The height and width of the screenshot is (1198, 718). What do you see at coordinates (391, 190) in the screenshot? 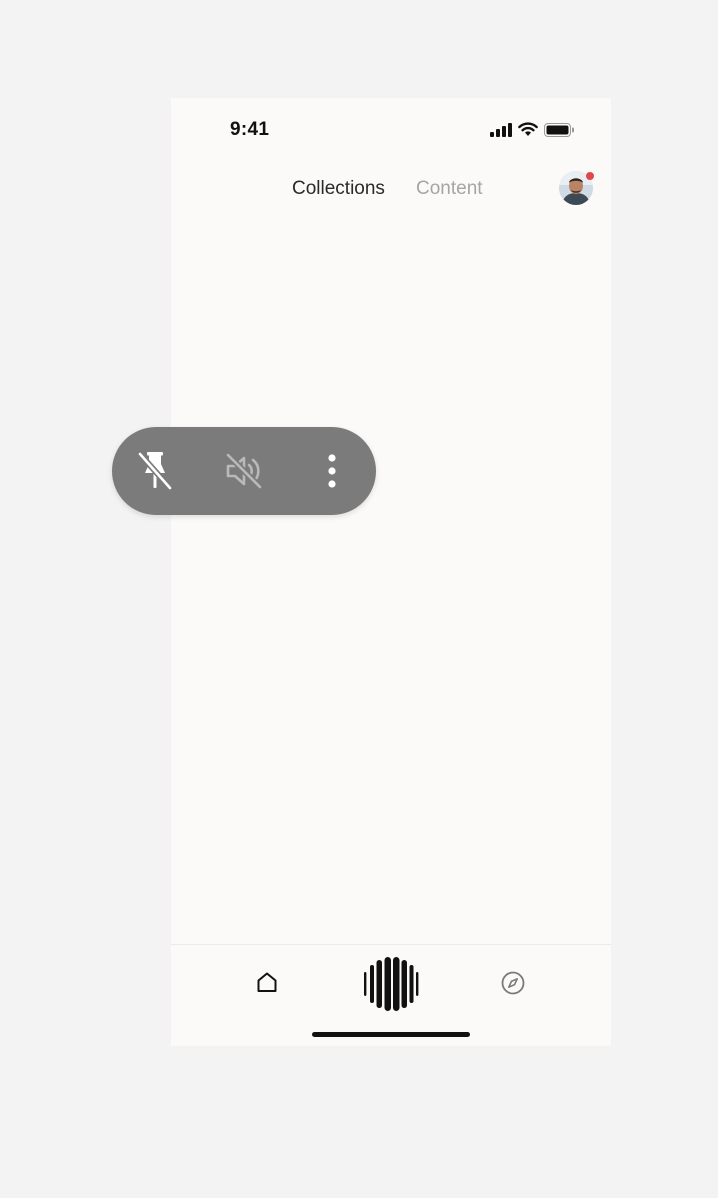
I see `top-navigation: Collections Content` at bounding box center [391, 190].